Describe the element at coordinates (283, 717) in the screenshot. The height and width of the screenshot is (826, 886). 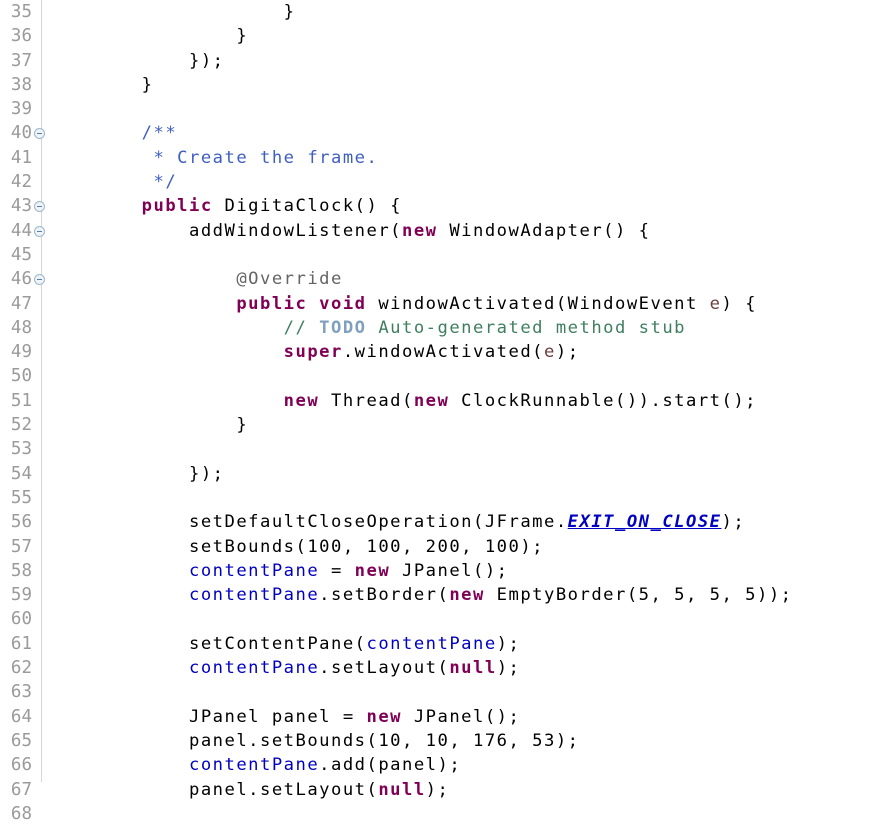
I see `code-text: JPanel panel = new JPanel();` at that location.